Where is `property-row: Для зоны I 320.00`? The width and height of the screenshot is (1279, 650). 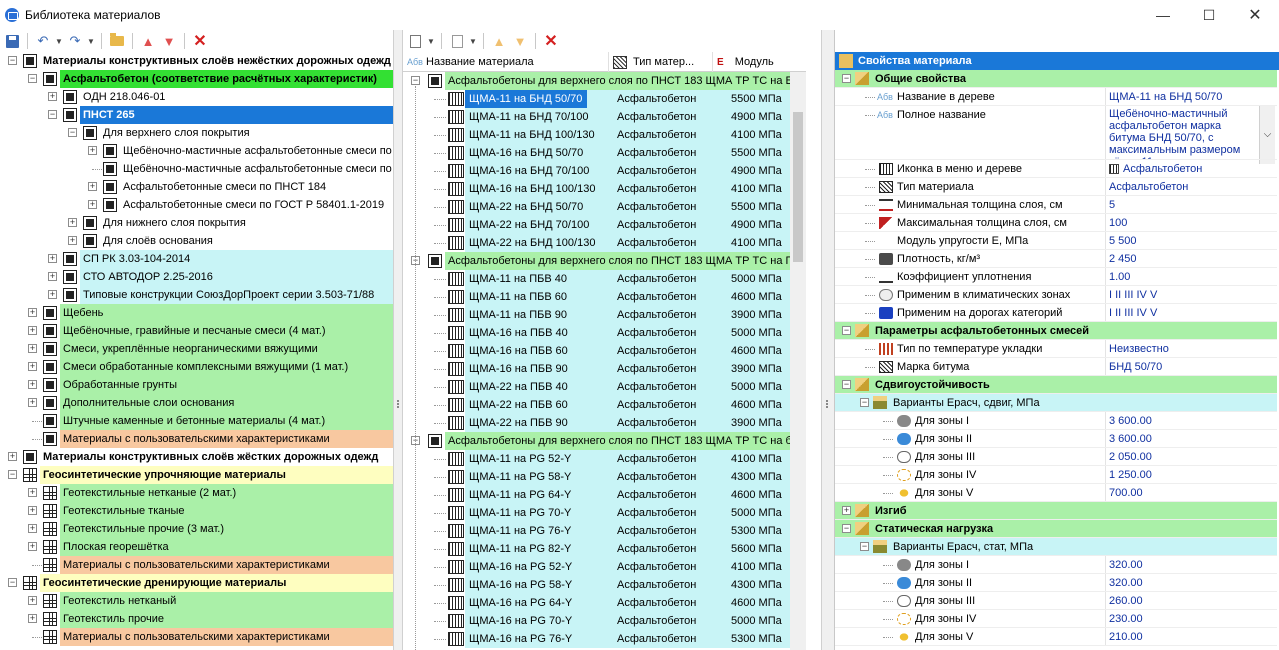
property-row: Для зоны I 320.00 is located at coordinates (1056, 565).